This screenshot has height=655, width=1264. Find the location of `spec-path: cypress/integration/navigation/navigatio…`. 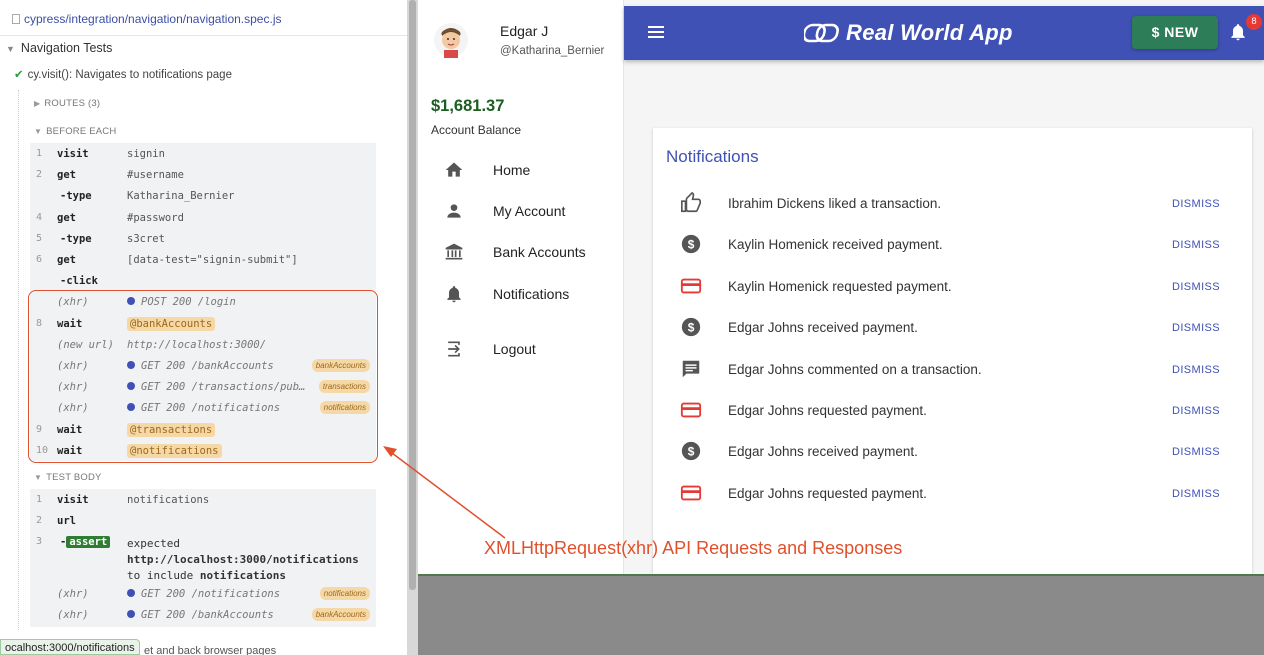

spec-path: cypress/integration/navigation/navigatio… is located at coordinates (203, 18).